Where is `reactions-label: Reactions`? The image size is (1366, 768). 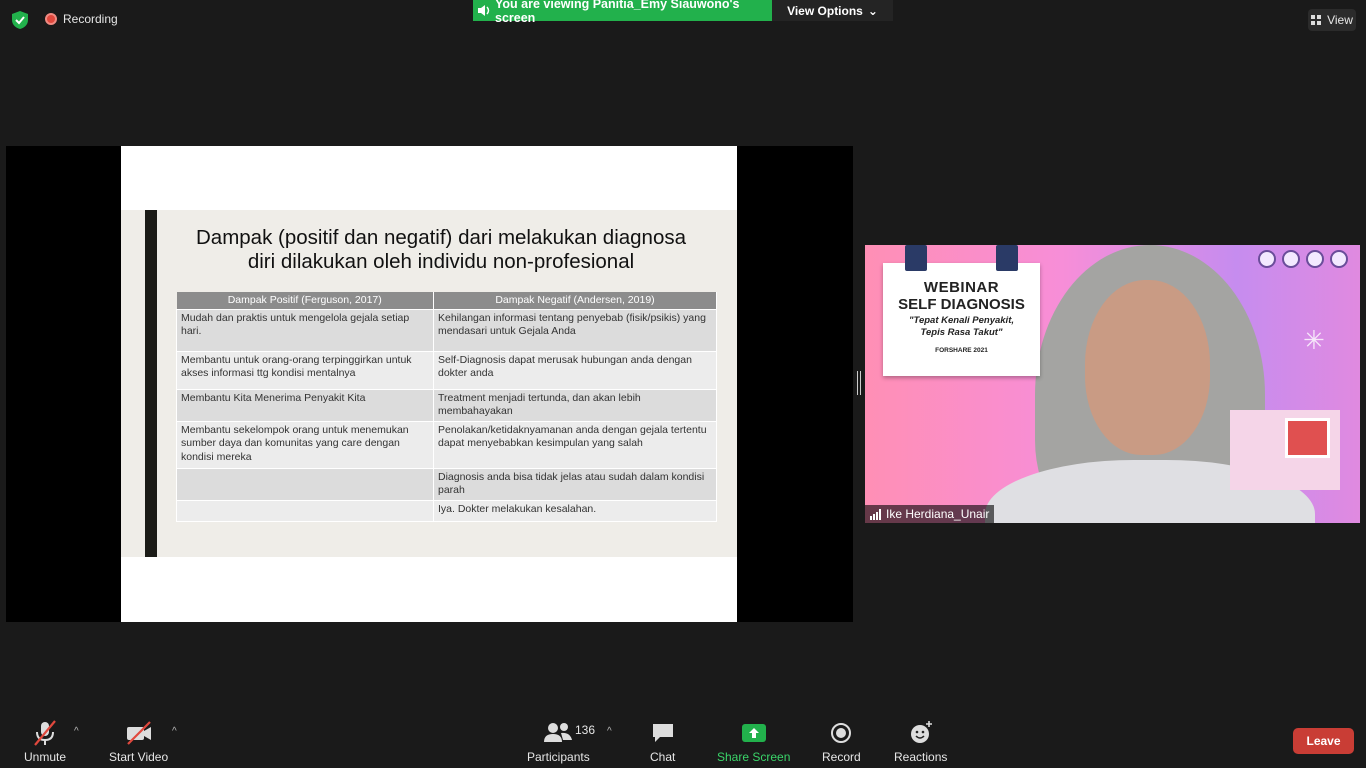
reactions-label: Reactions is located at coordinates (921, 757).